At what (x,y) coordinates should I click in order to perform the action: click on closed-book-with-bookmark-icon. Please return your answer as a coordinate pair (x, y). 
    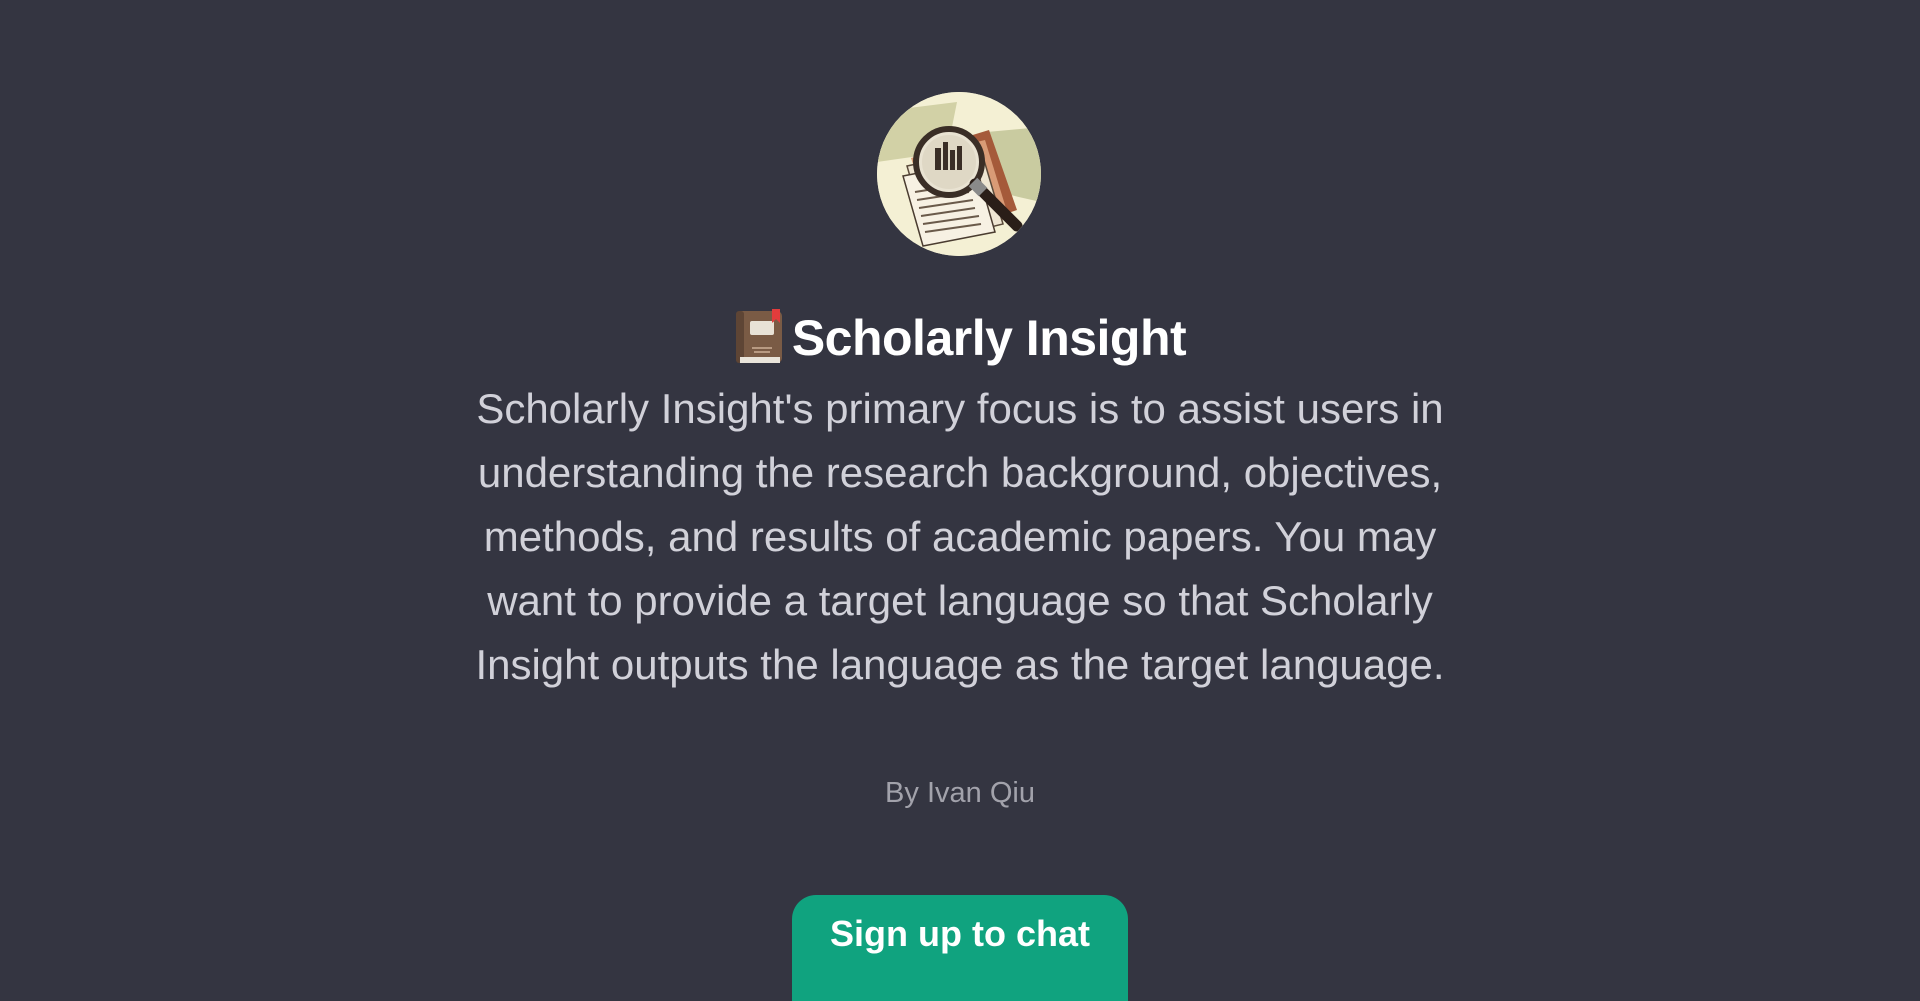
    Looking at the image, I should click on (760, 338).